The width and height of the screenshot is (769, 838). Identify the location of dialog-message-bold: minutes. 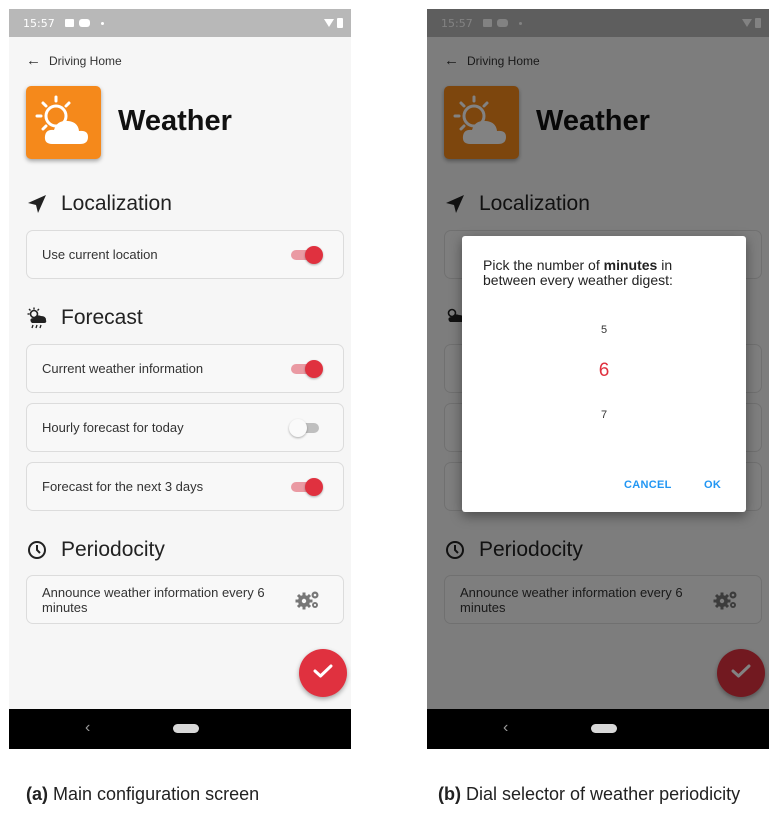
(630, 265).